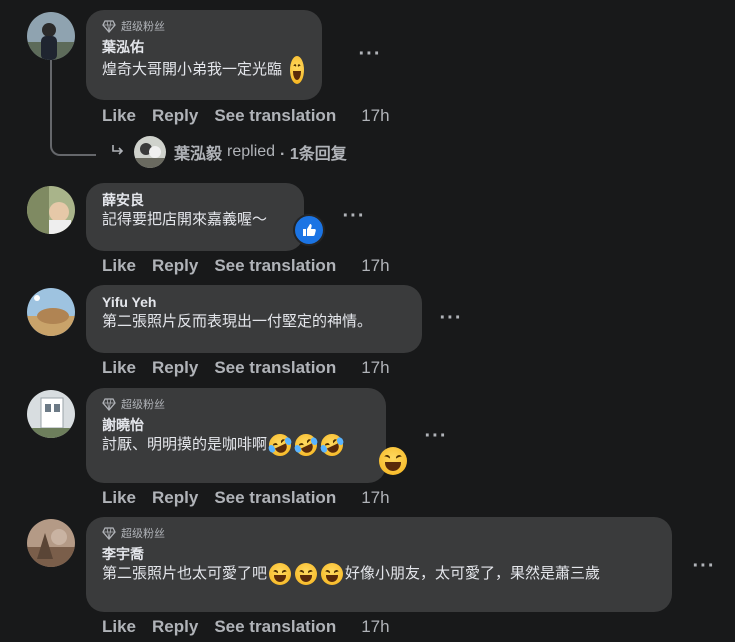  I want to click on comment-bubble: 超级粉丝 謝曉怡 討厭、明明摸的是咖啡啊, so click(236, 435).